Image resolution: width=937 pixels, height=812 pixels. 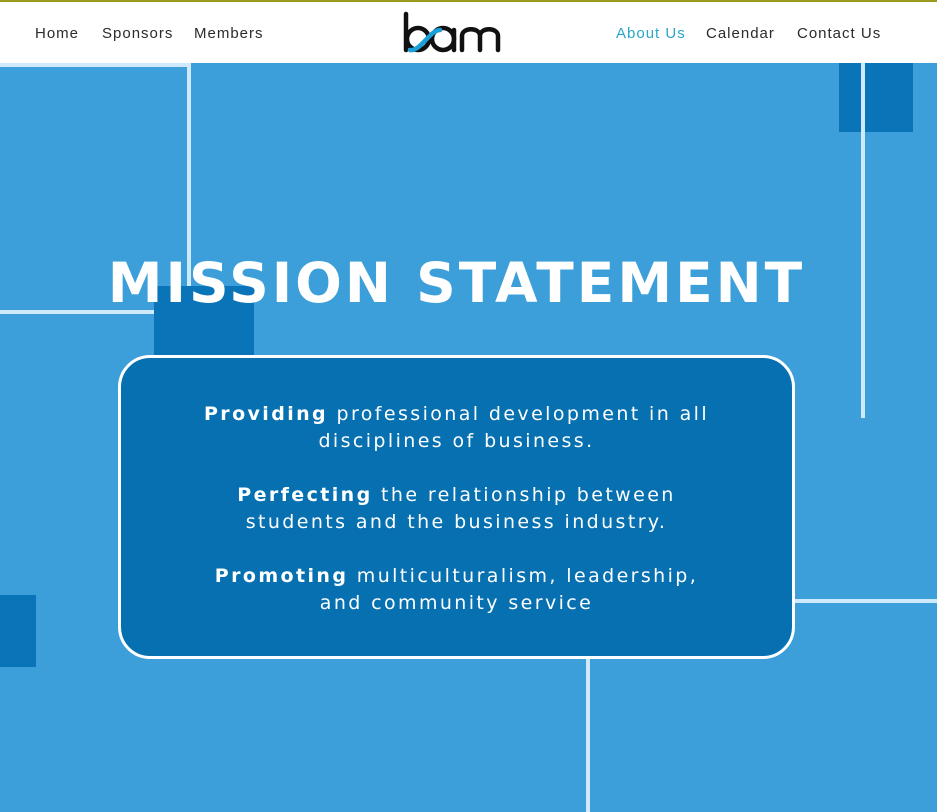 What do you see at coordinates (456, 283) in the screenshot?
I see `mission-statement-title: MISSION STATEMENT` at bounding box center [456, 283].